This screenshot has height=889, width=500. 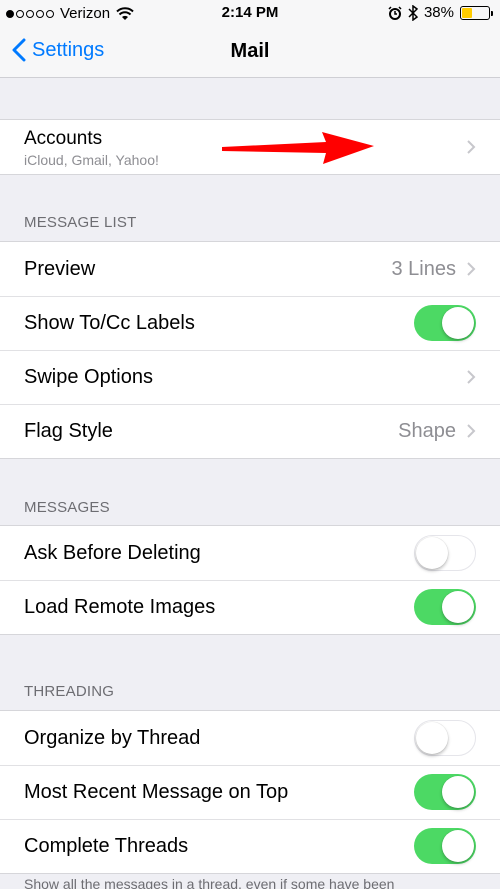 I want to click on most-recent-on-top-toggle, so click(x=445, y=792).